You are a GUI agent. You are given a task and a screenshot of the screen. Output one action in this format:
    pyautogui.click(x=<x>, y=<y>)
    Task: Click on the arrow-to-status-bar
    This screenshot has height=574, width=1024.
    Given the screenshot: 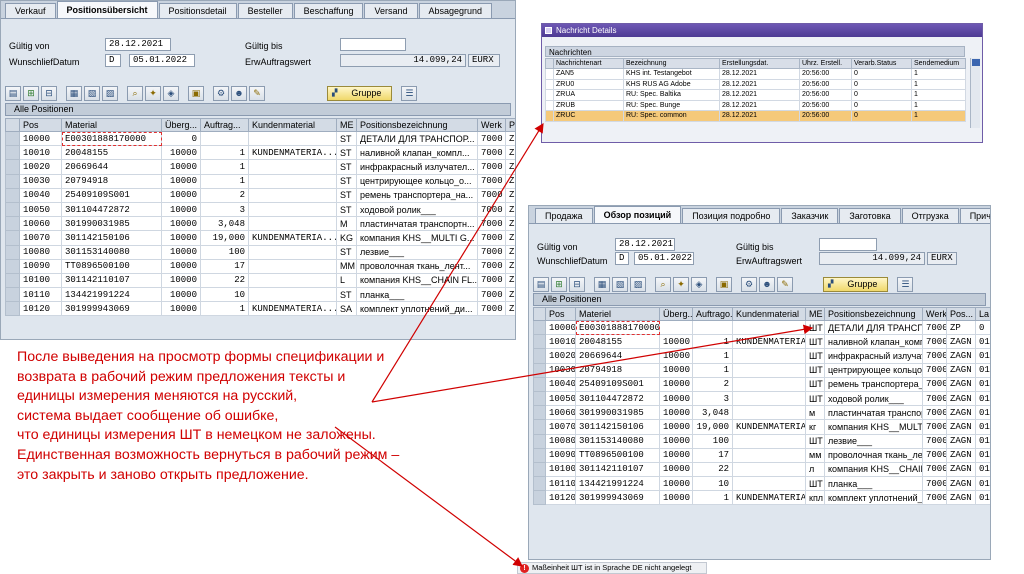 What is the action you would take?
    pyautogui.click(x=428, y=496)
    